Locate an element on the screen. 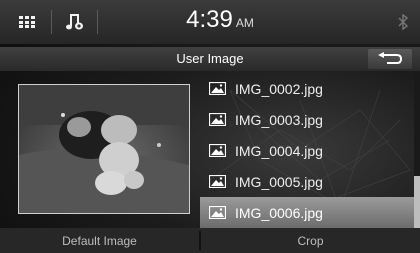 This screenshot has width=420, height=253. menu-button is located at coordinates (27, 22).